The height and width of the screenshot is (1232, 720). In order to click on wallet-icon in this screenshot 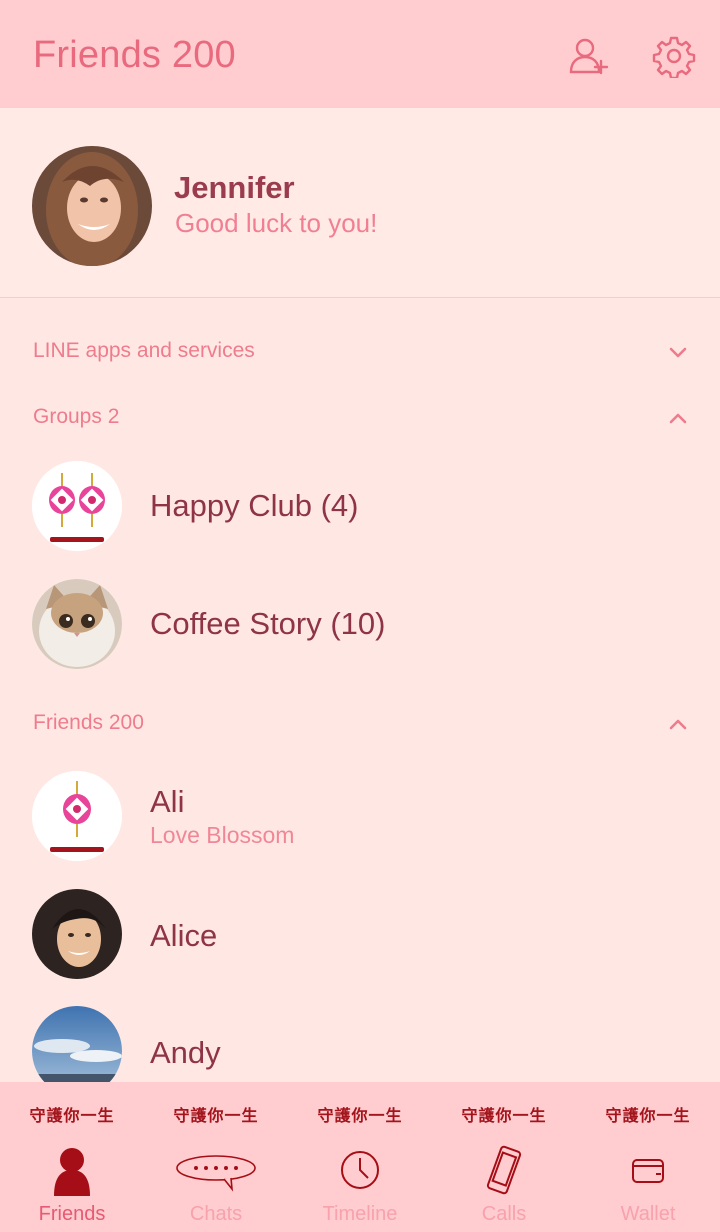, I will do `click(648, 1171)`.